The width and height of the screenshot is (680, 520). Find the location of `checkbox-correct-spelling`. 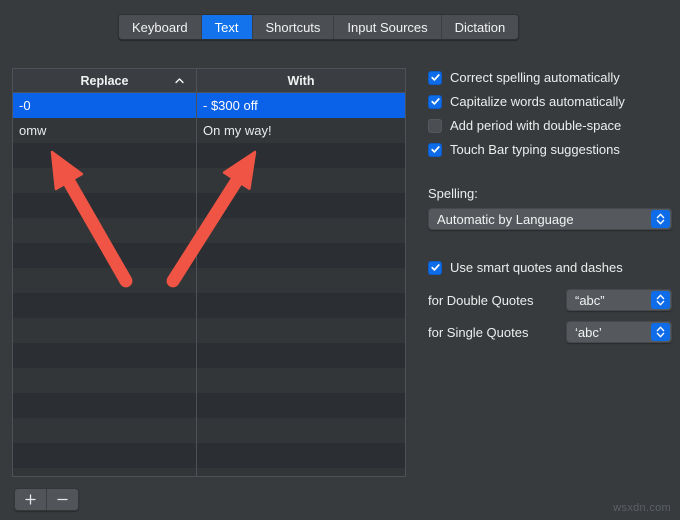

checkbox-correct-spelling is located at coordinates (435, 77).